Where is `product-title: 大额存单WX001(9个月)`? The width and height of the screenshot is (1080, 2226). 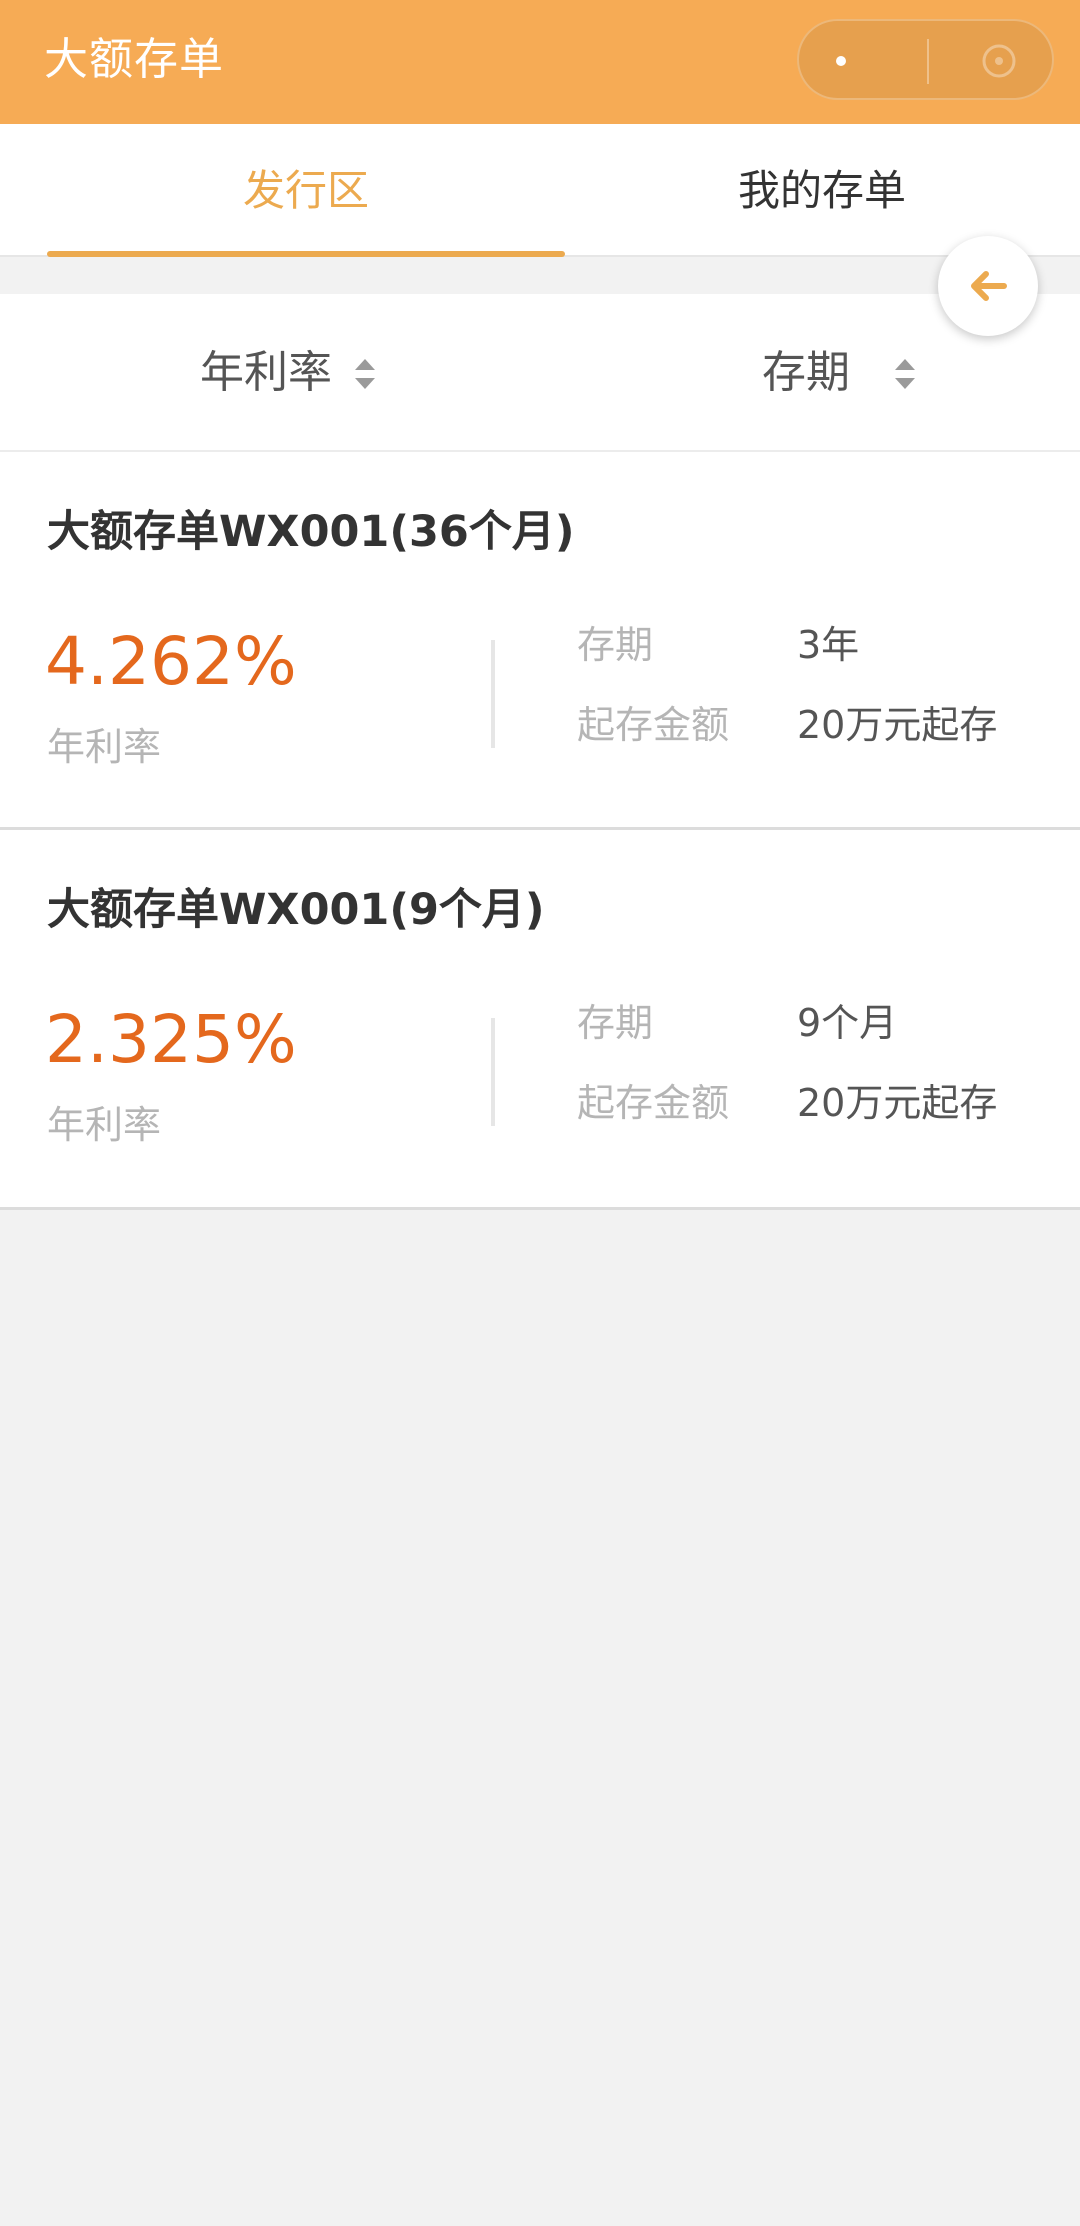
product-title: 大额存单WX001(9个月) is located at coordinates (296, 910).